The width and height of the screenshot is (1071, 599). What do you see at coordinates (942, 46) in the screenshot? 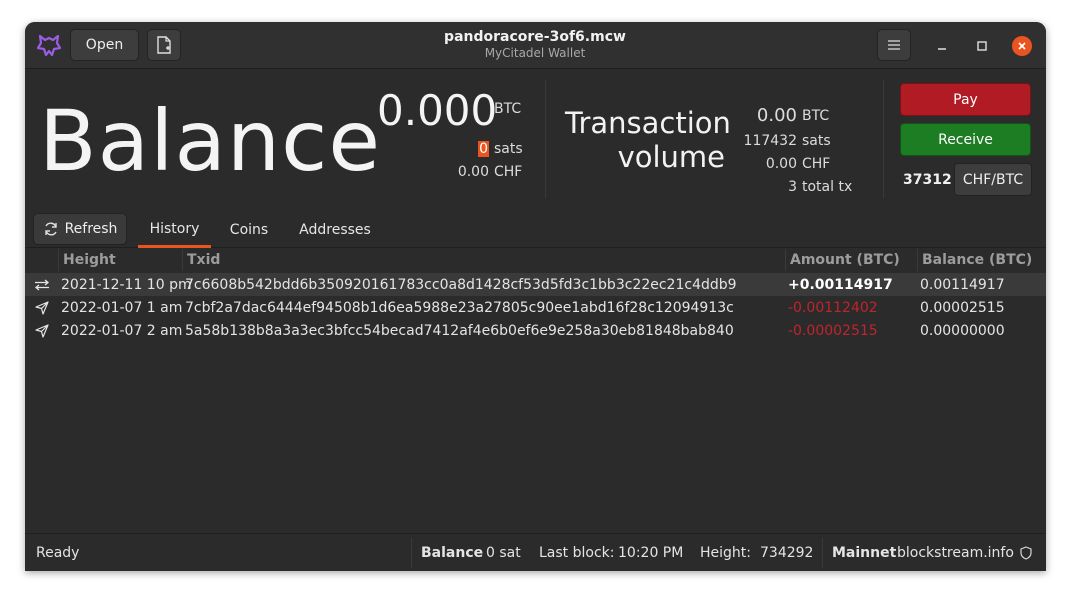
I see `minimize-button` at bounding box center [942, 46].